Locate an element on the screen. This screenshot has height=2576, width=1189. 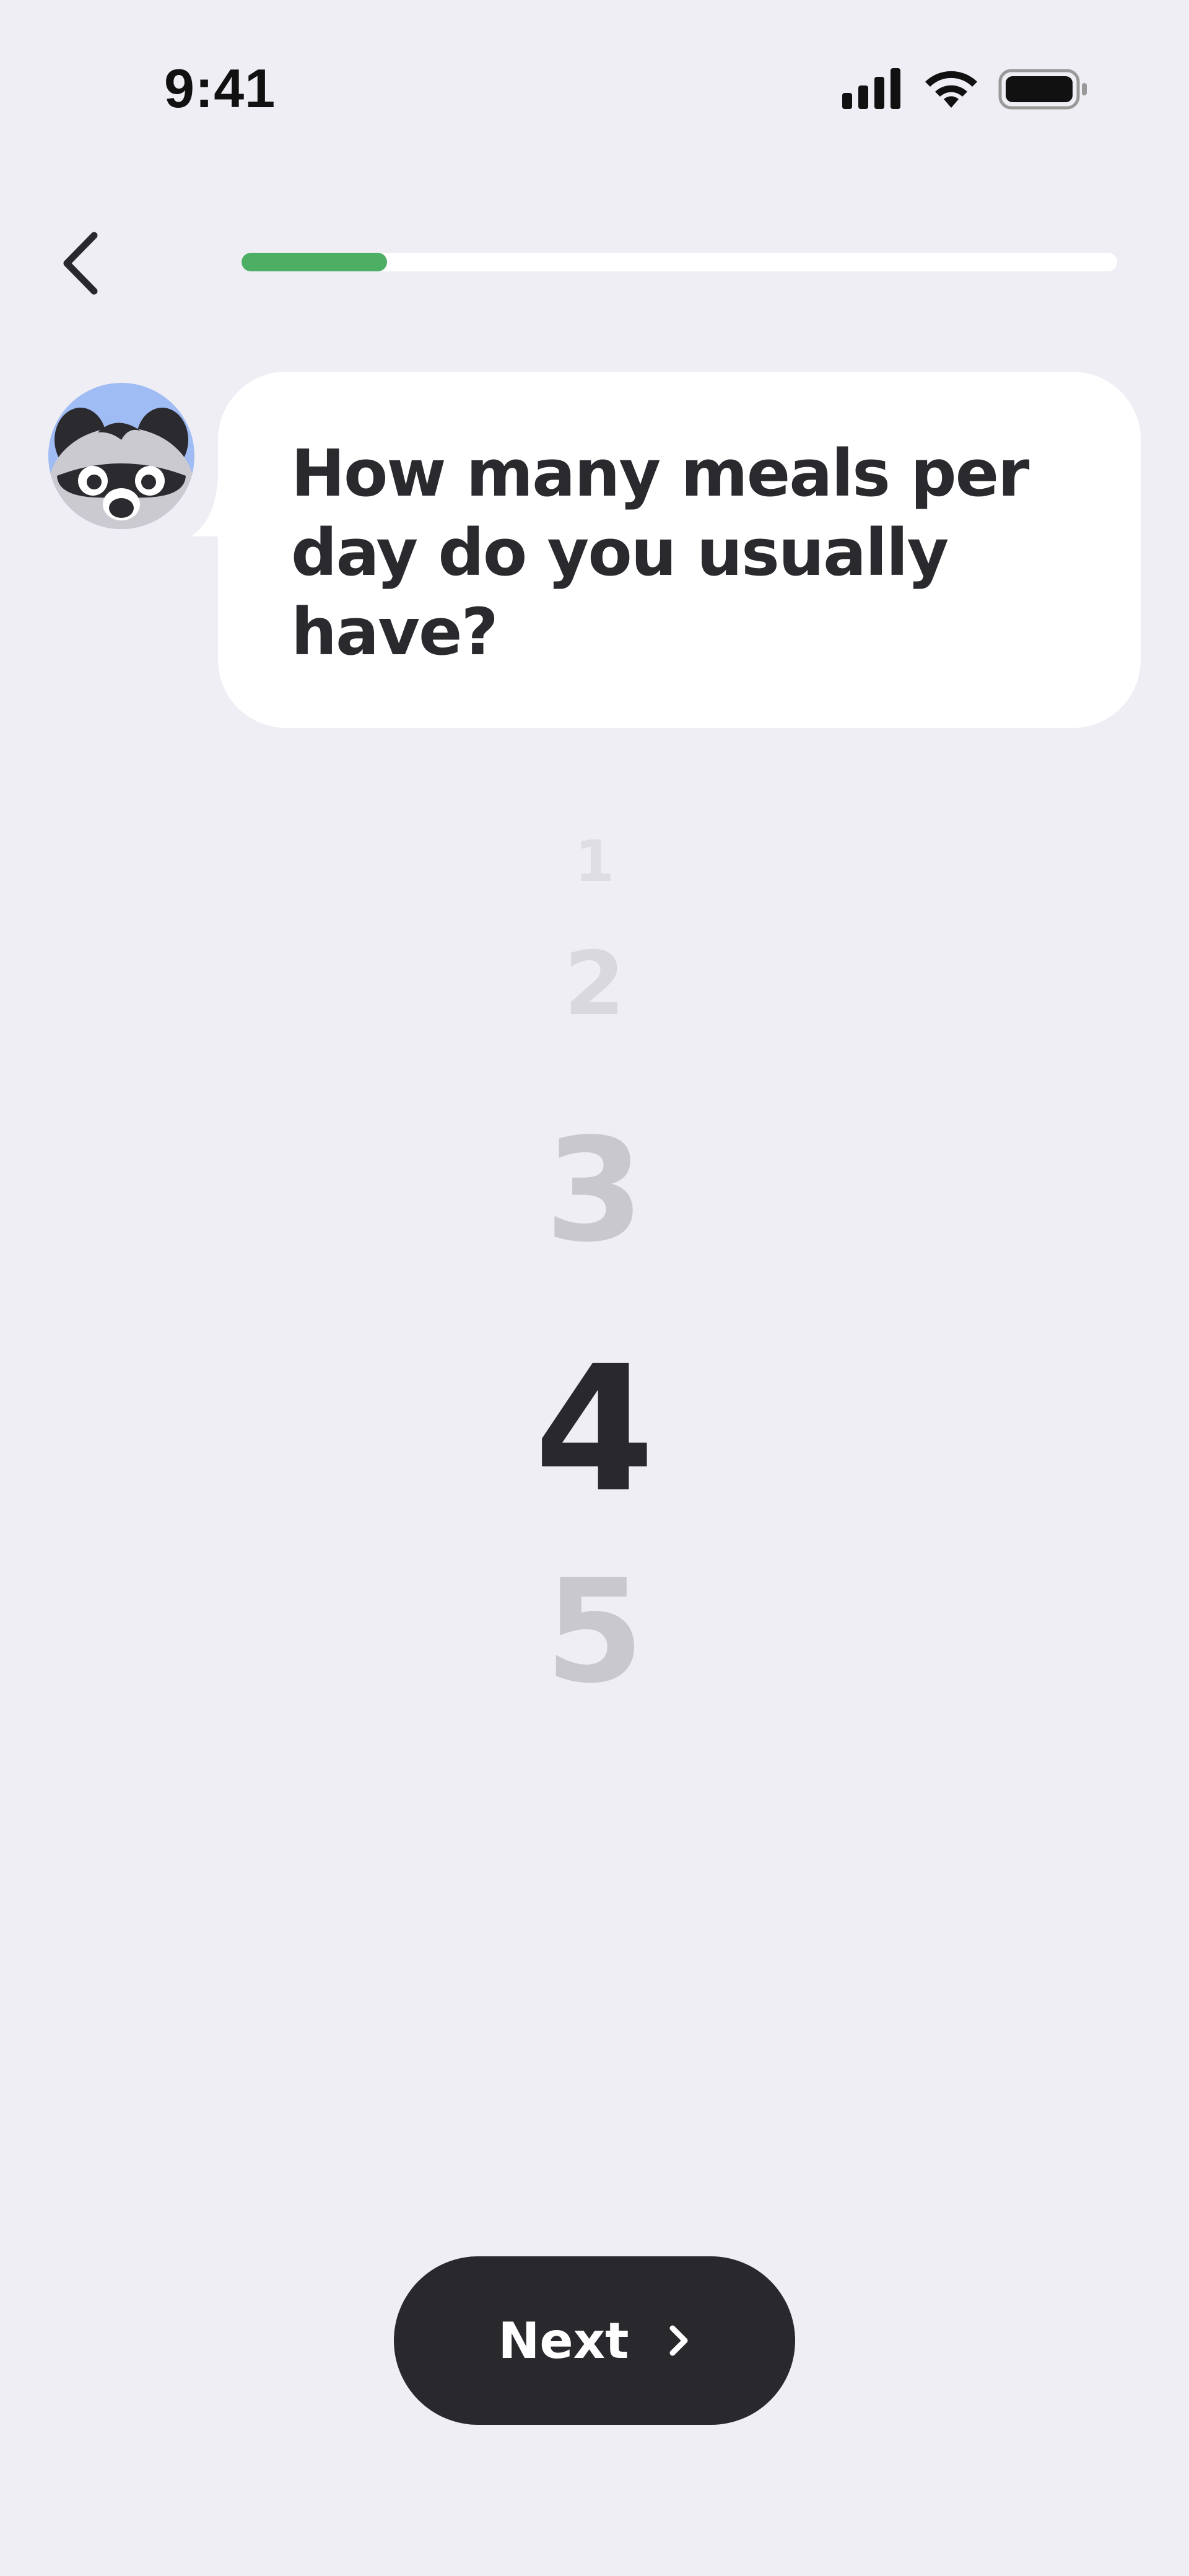
picker-option: 2 is located at coordinates (594, 984).